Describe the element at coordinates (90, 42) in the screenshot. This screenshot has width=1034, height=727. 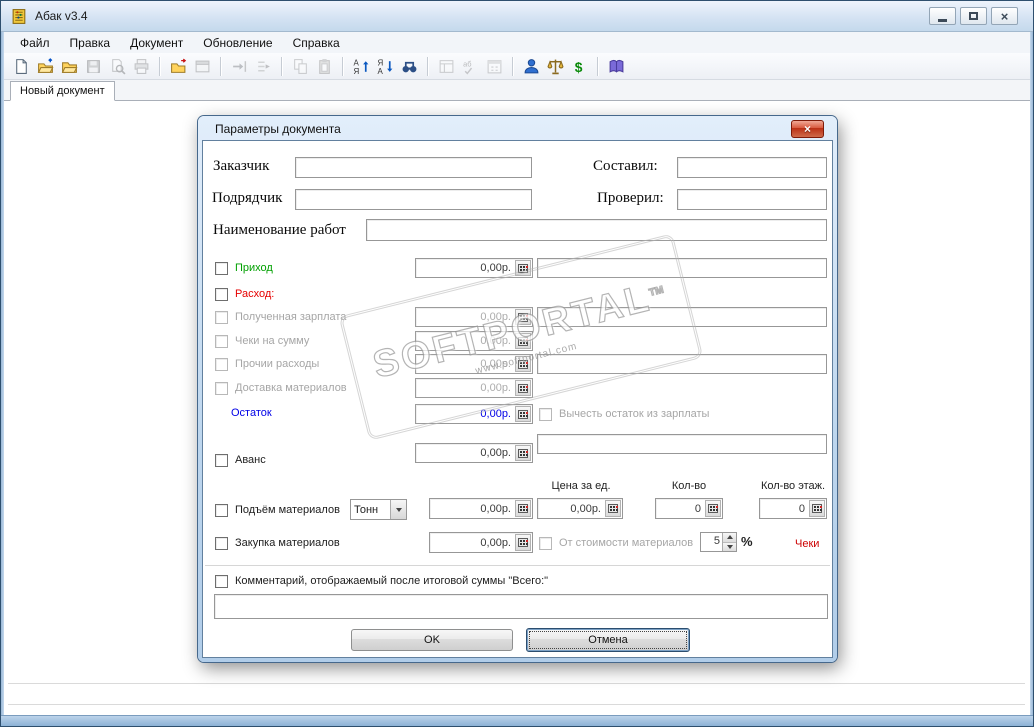
I see `menu-edit: Правка` at that location.